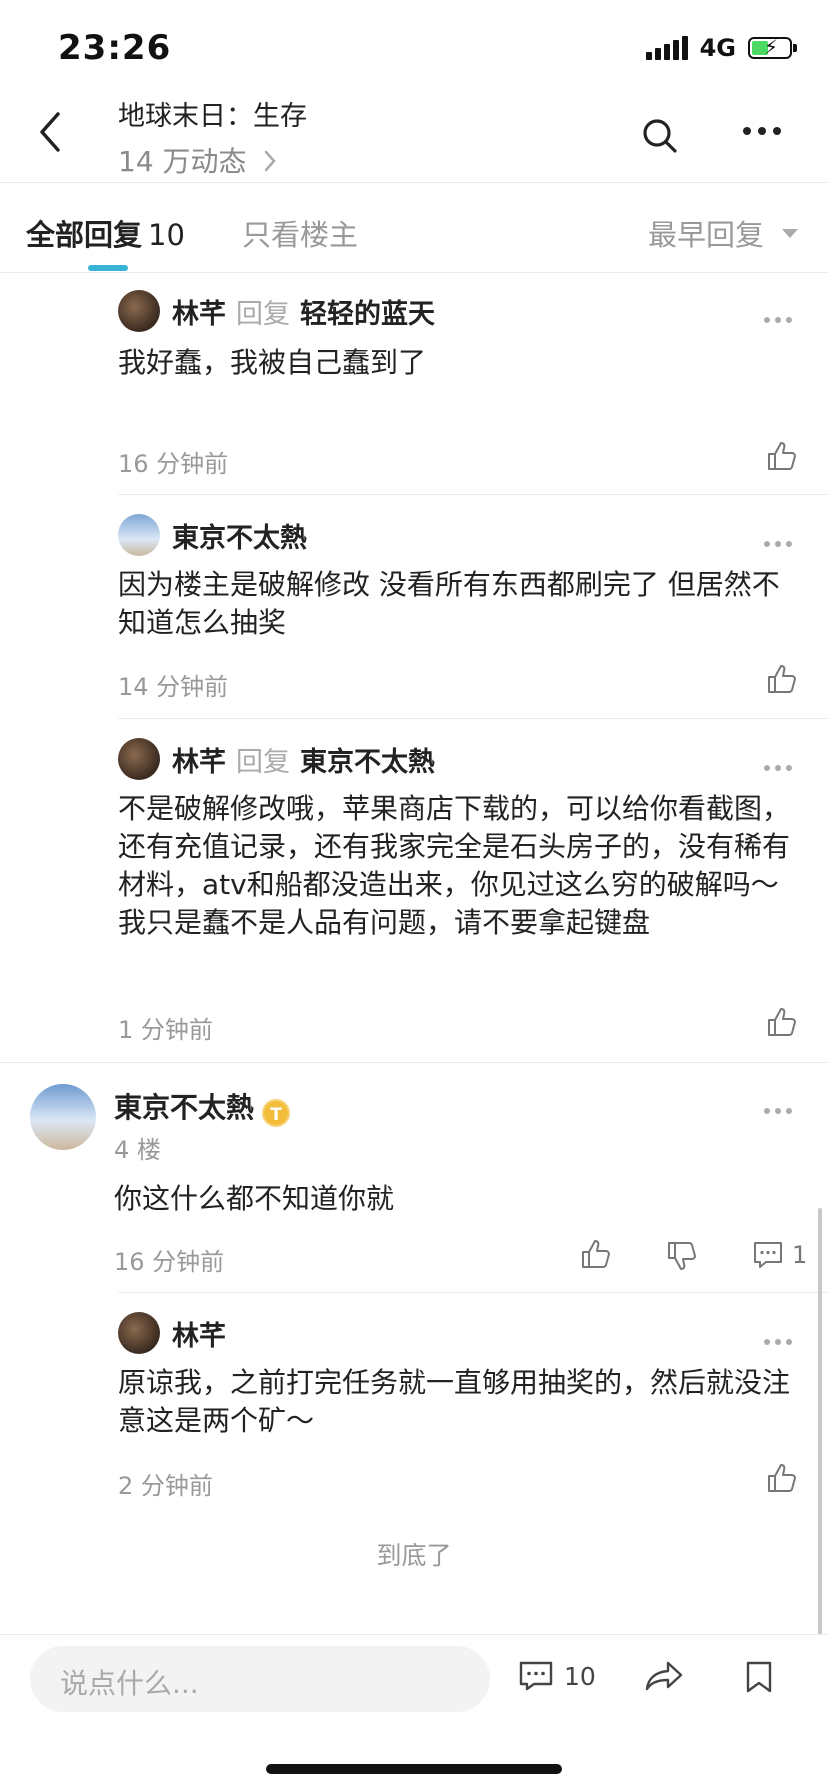 The height and width of the screenshot is (1792, 828). Describe the element at coordinates (557, 1676) in the screenshot. I see `comments-button: 10` at that location.